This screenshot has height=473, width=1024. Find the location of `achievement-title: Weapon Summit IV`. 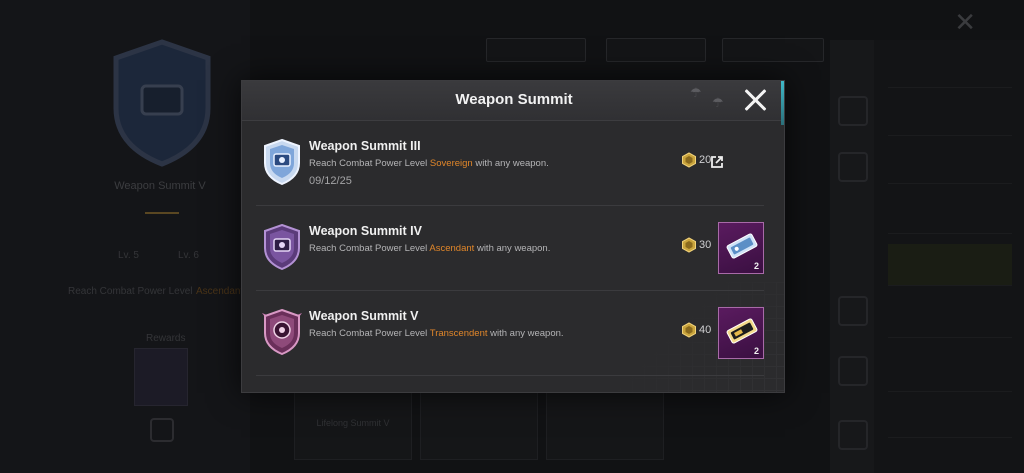

achievement-title: Weapon Summit IV is located at coordinates (365, 231).